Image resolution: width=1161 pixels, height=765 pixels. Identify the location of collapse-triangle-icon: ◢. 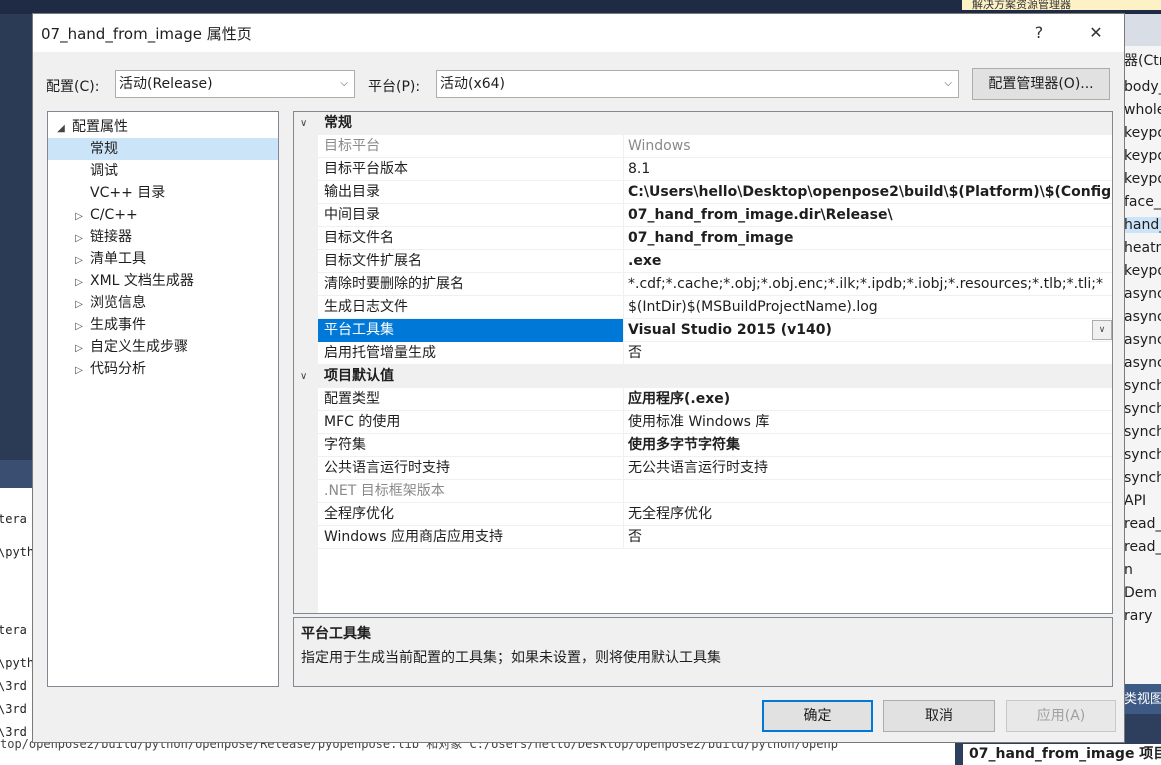
(61, 129).